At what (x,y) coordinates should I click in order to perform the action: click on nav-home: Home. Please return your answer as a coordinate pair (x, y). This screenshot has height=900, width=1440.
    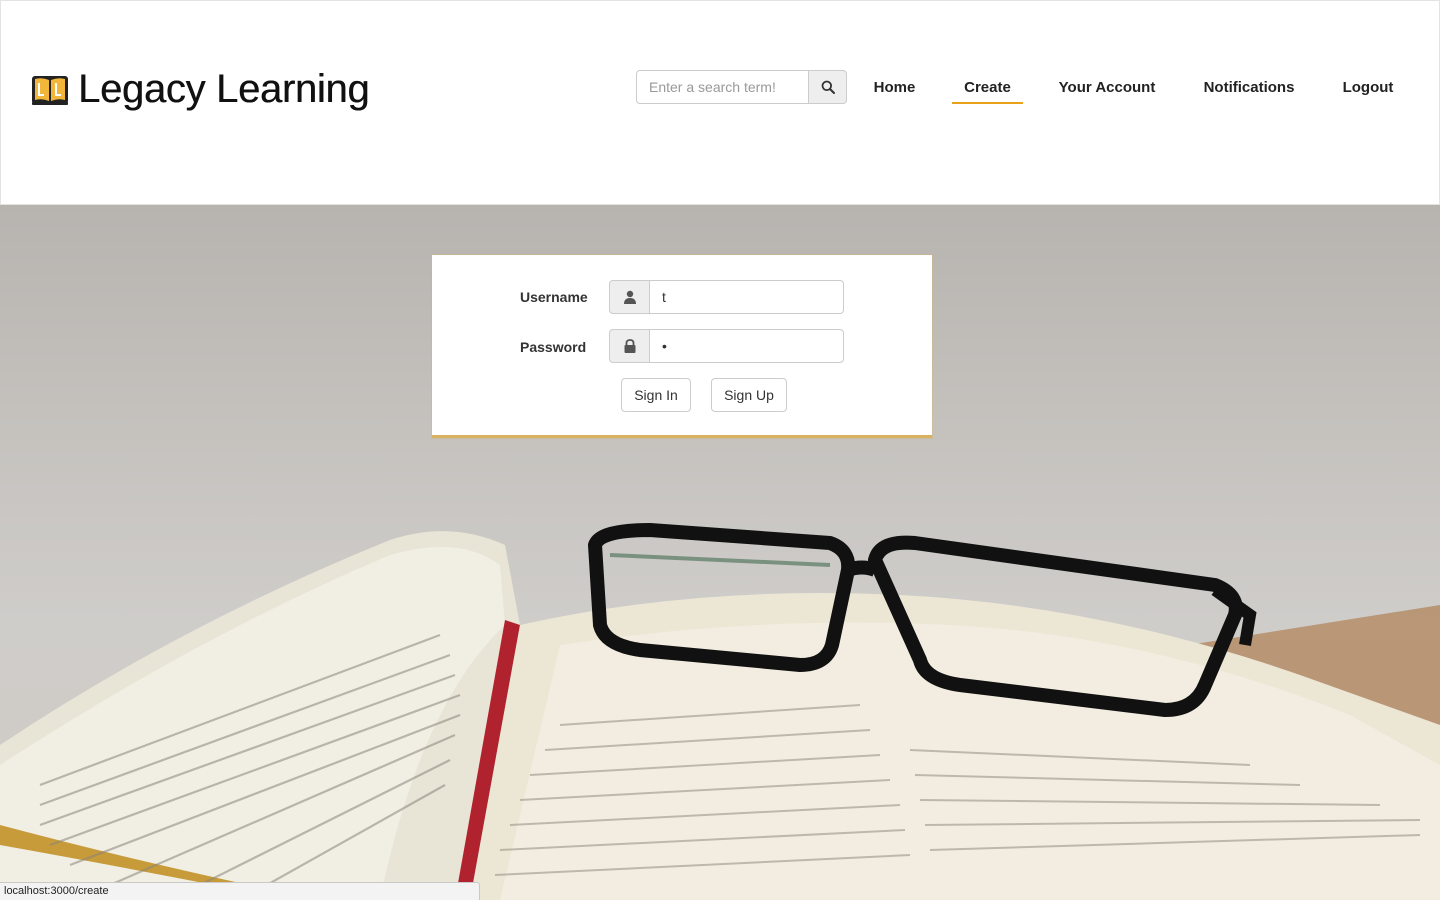
    Looking at the image, I should click on (894, 87).